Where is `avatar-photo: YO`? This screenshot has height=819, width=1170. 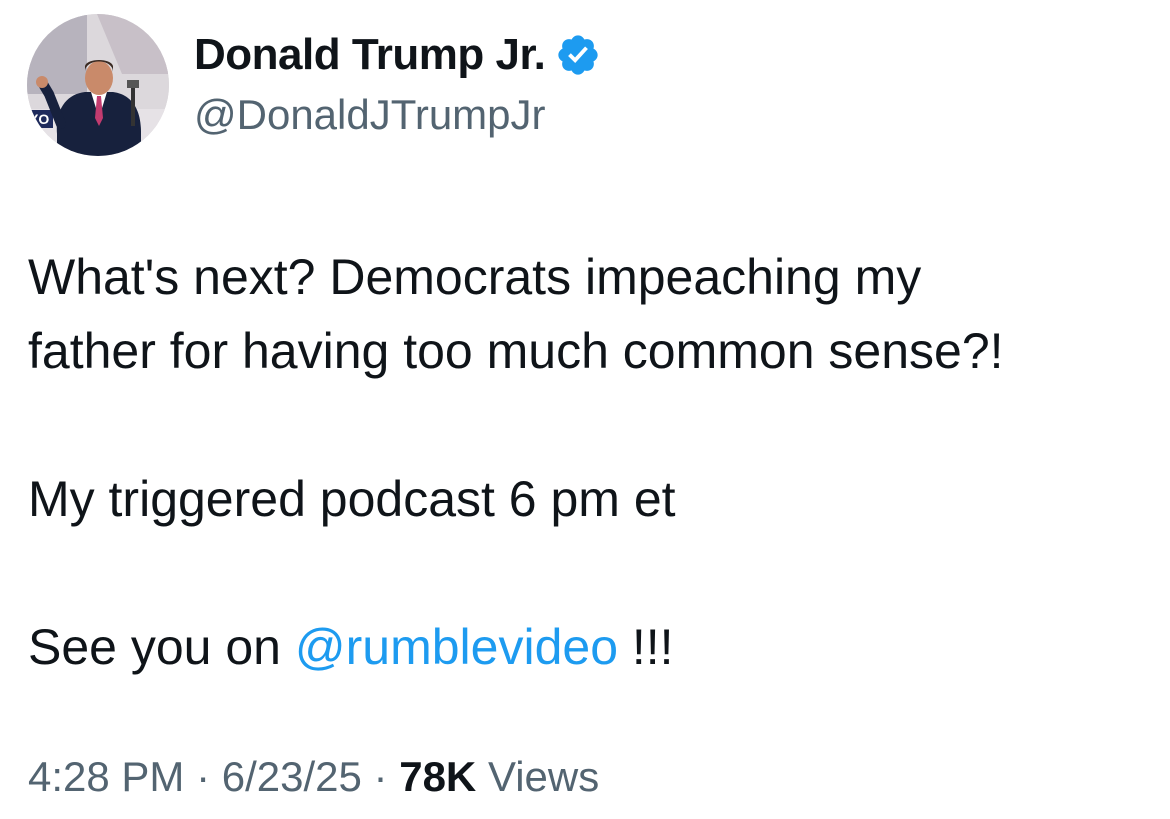
avatar-photo: YO is located at coordinates (98, 85).